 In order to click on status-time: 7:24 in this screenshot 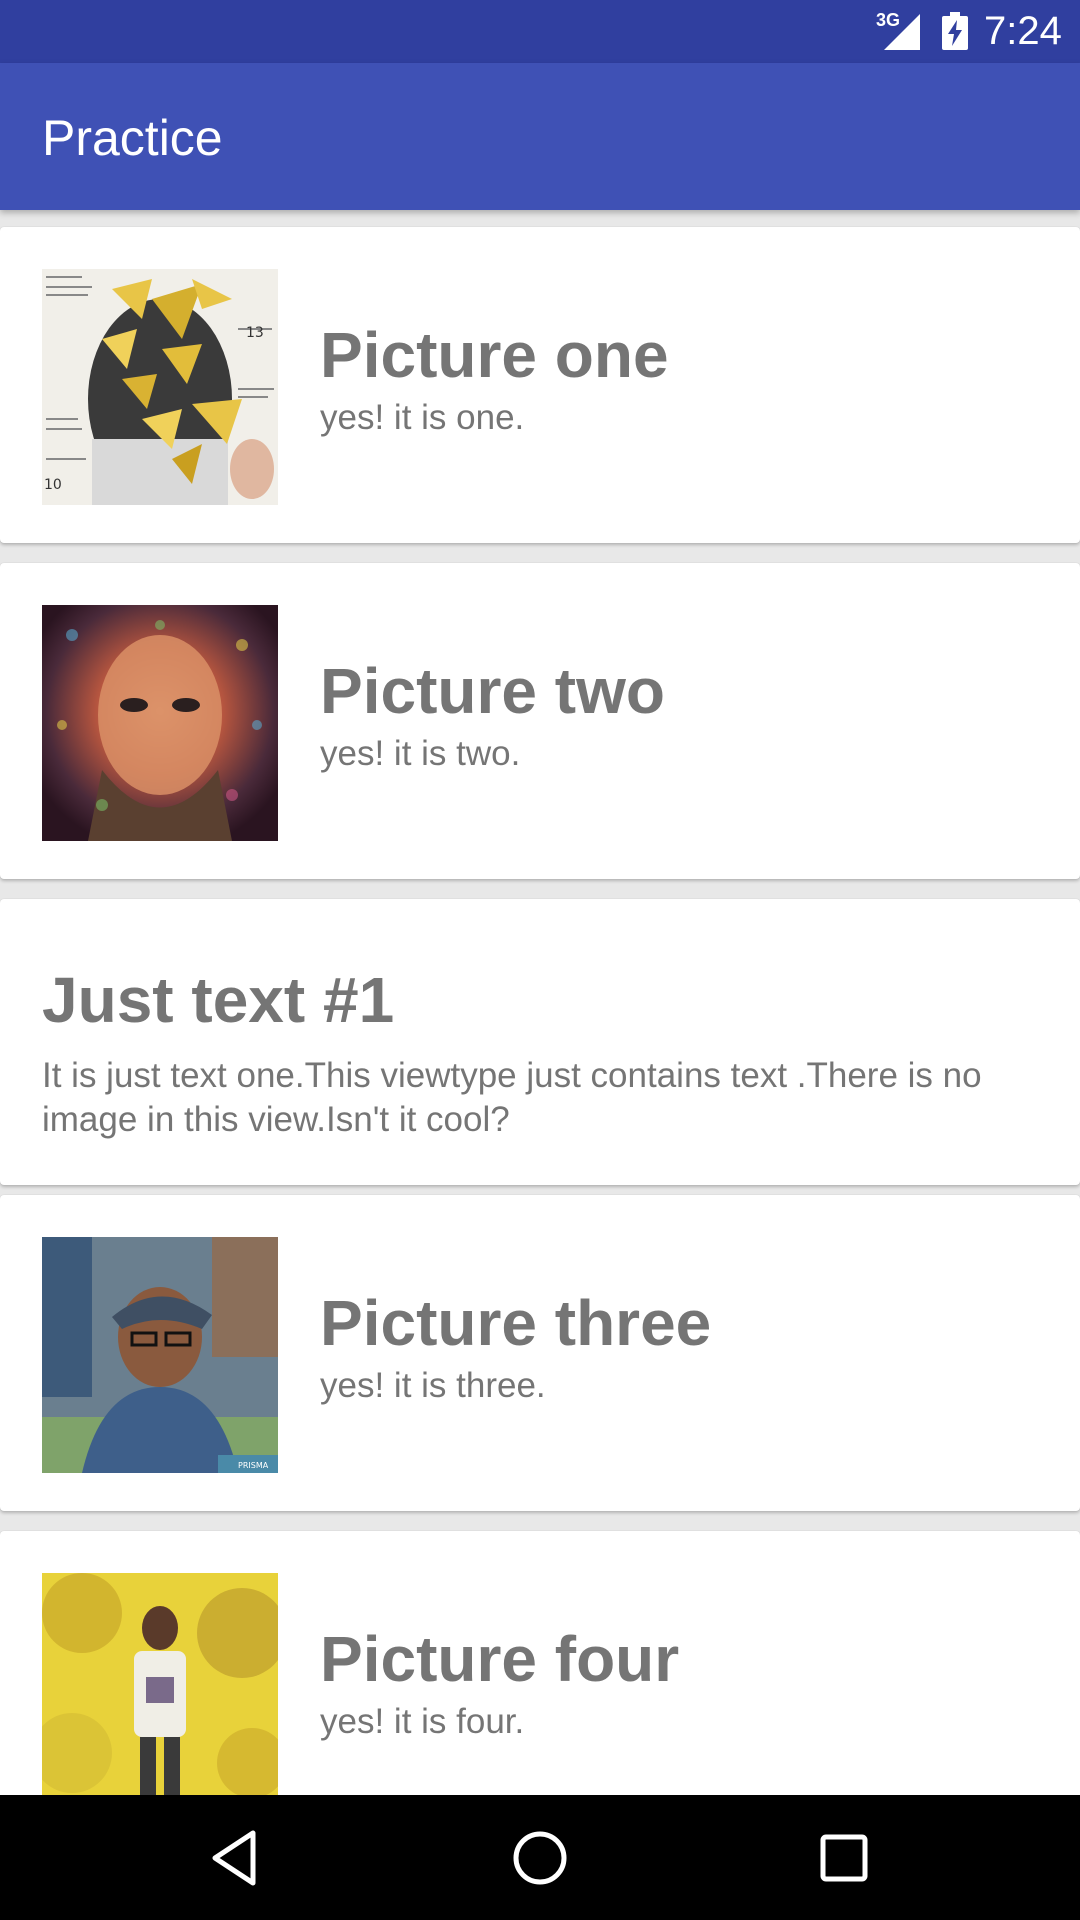, I will do `click(1023, 31)`.